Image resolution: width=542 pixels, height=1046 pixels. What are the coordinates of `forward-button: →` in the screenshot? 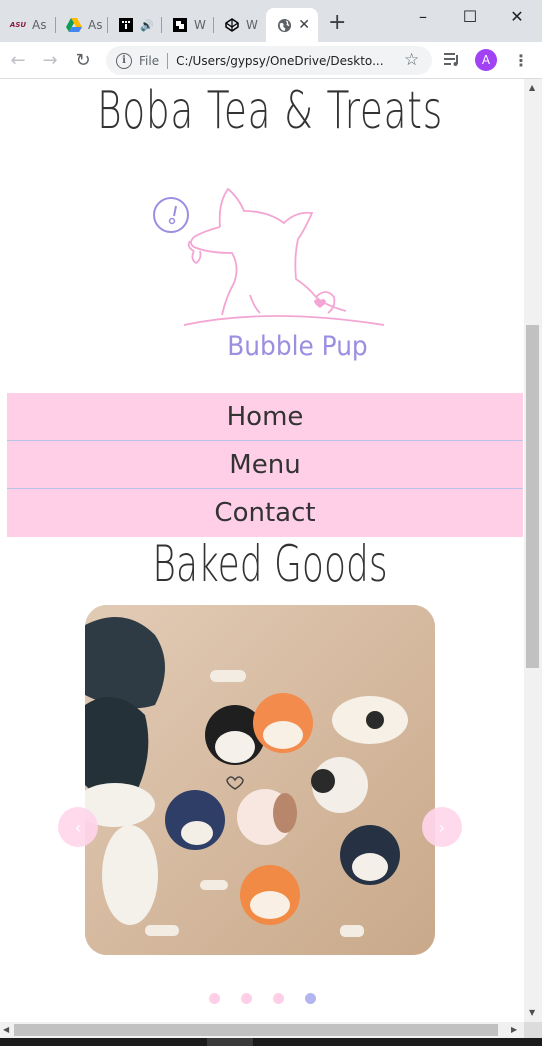 It's located at (50, 60).